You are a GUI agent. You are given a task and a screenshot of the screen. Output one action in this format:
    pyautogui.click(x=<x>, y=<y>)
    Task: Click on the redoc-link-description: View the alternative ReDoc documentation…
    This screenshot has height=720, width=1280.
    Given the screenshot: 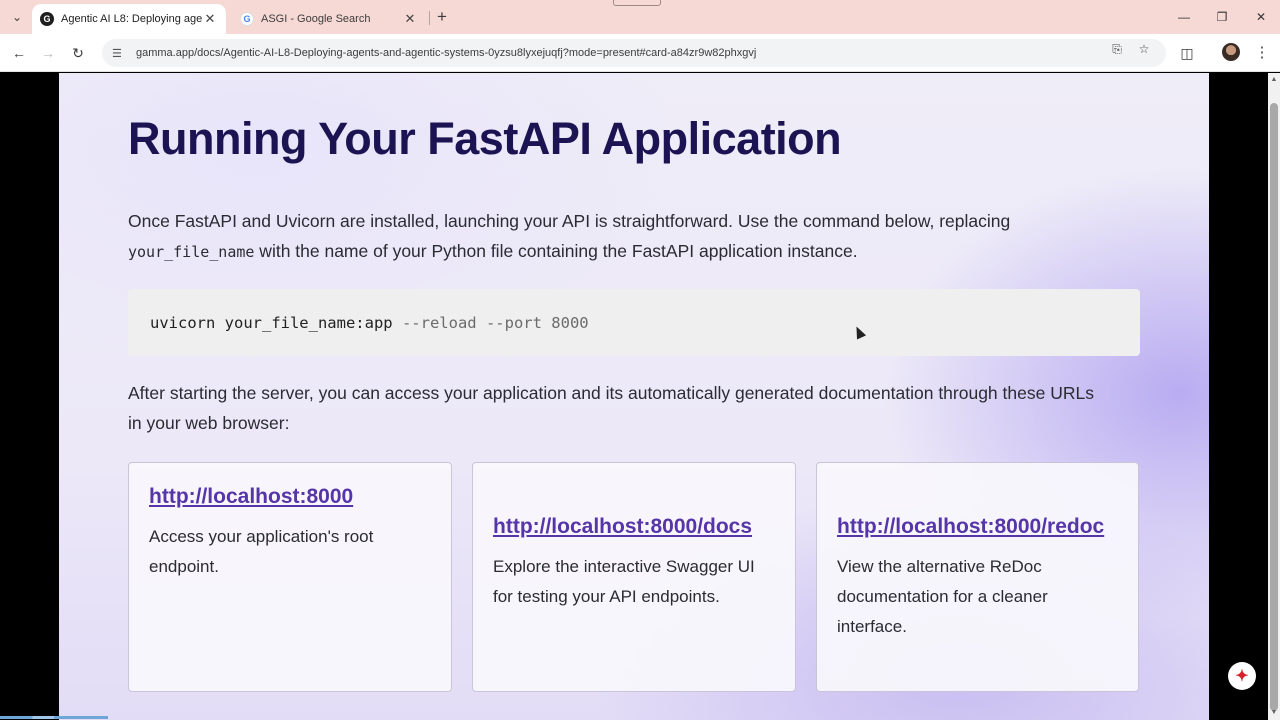 What is the action you would take?
    pyautogui.click(x=942, y=596)
    